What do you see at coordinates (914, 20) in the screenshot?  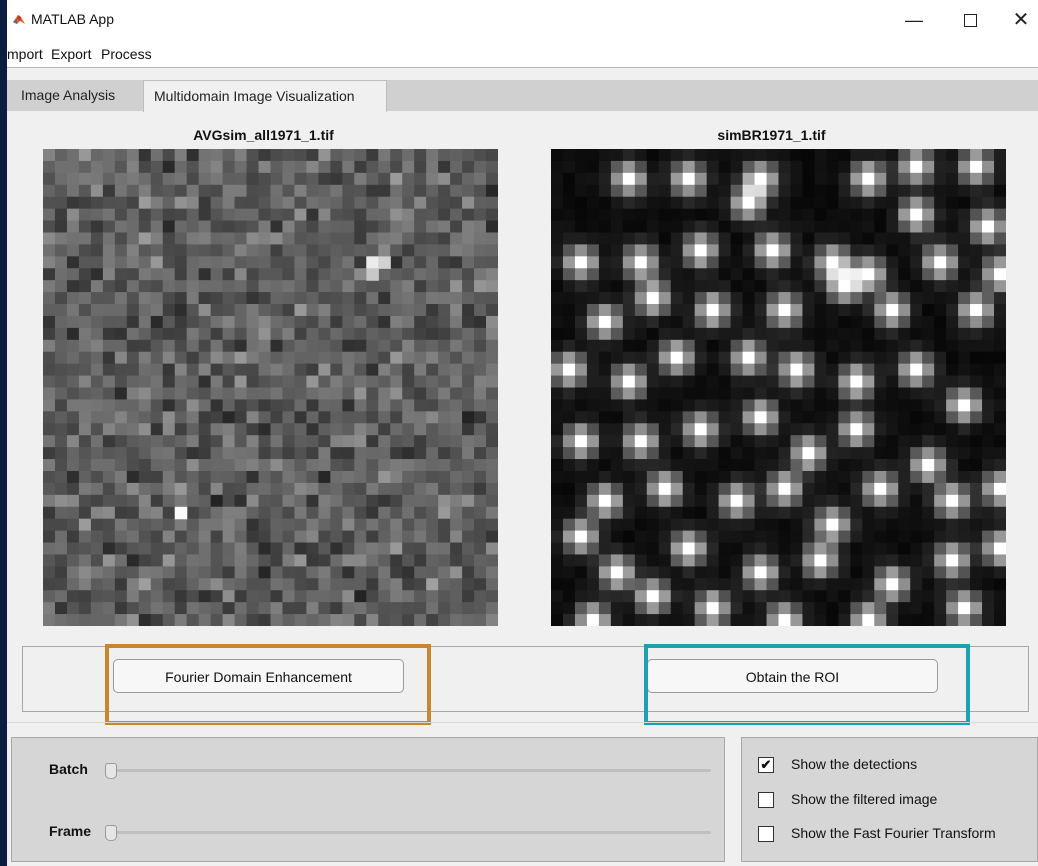 I see `minimize-button: —` at bounding box center [914, 20].